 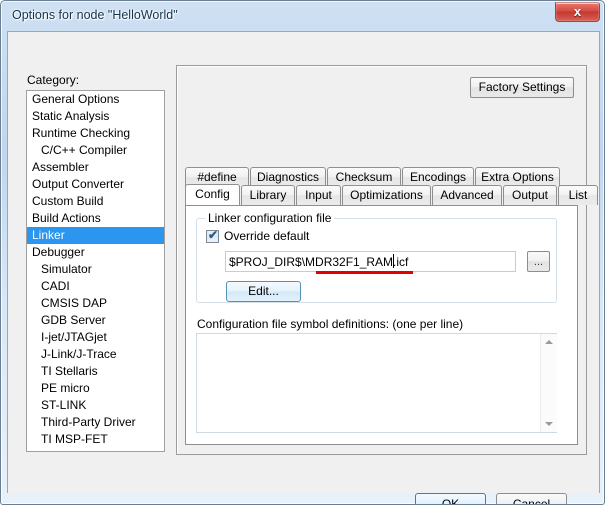 What do you see at coordinates (95, 252) in the screenshot?
I see `category-item: Debugger` at bounding box center [95, 252].